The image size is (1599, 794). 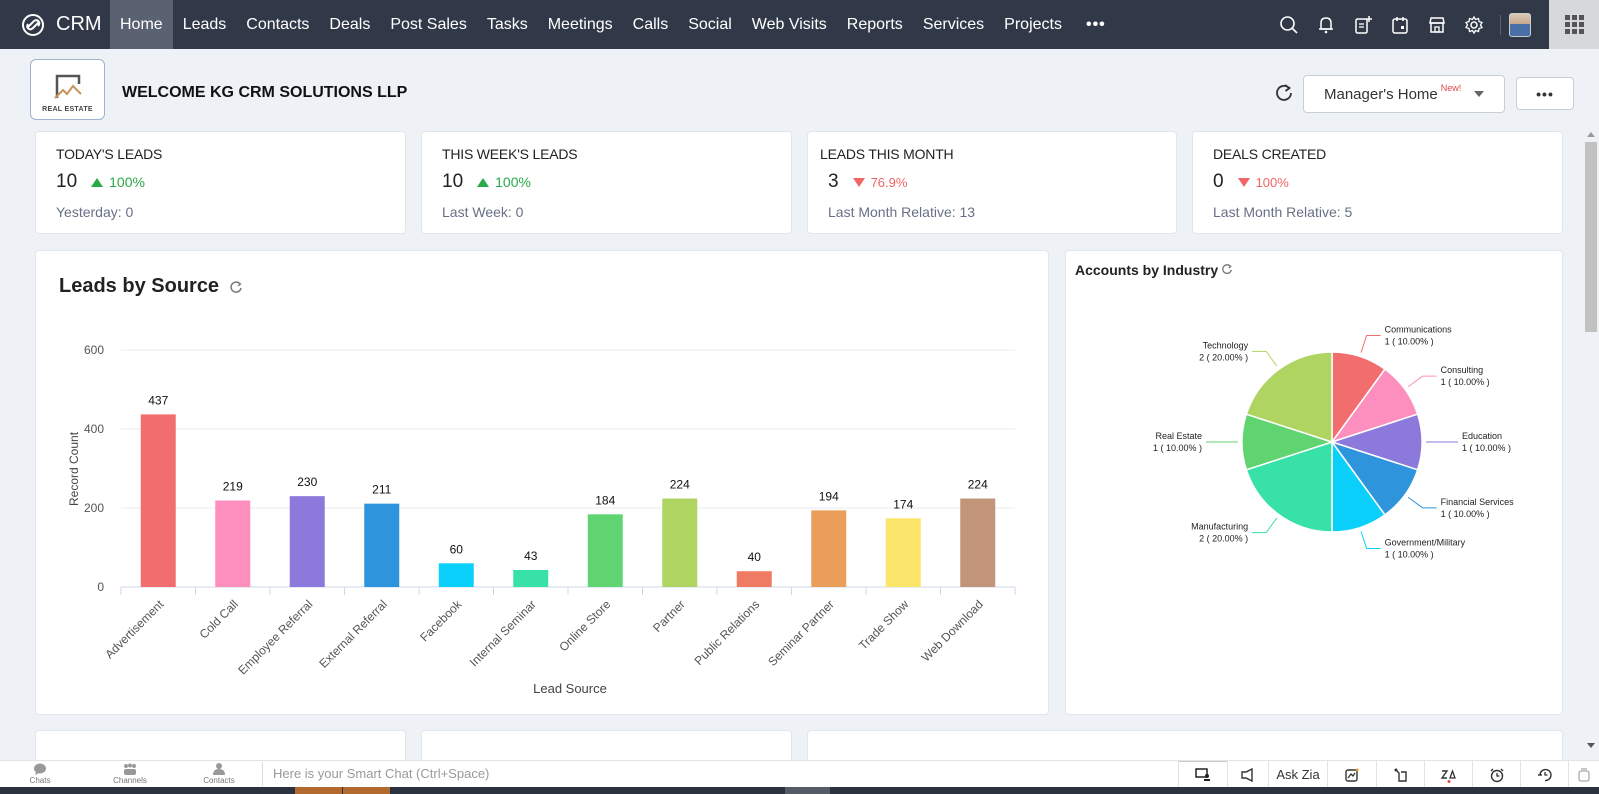 I want to click on data-label: 194, so click(x=829, y=496).